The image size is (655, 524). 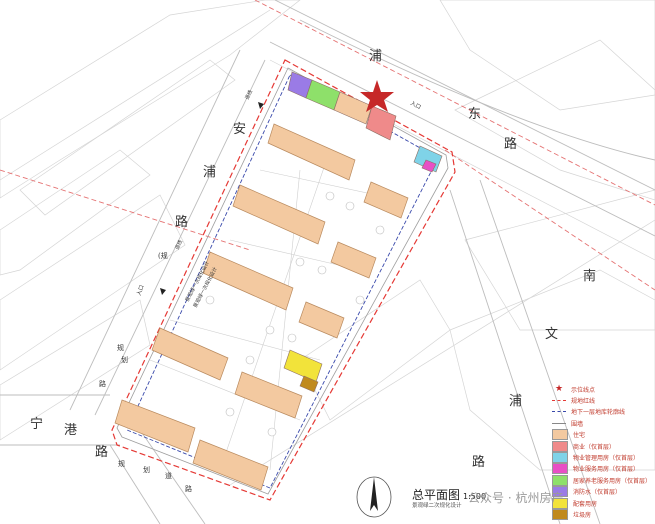 I want to click on legend-label: 居家养老服务用房（仅首层）, so click(x=612, y=481).